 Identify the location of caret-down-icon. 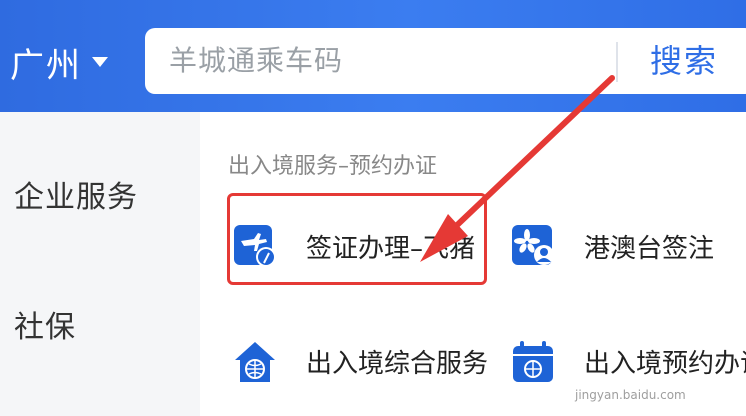
(100, 62).